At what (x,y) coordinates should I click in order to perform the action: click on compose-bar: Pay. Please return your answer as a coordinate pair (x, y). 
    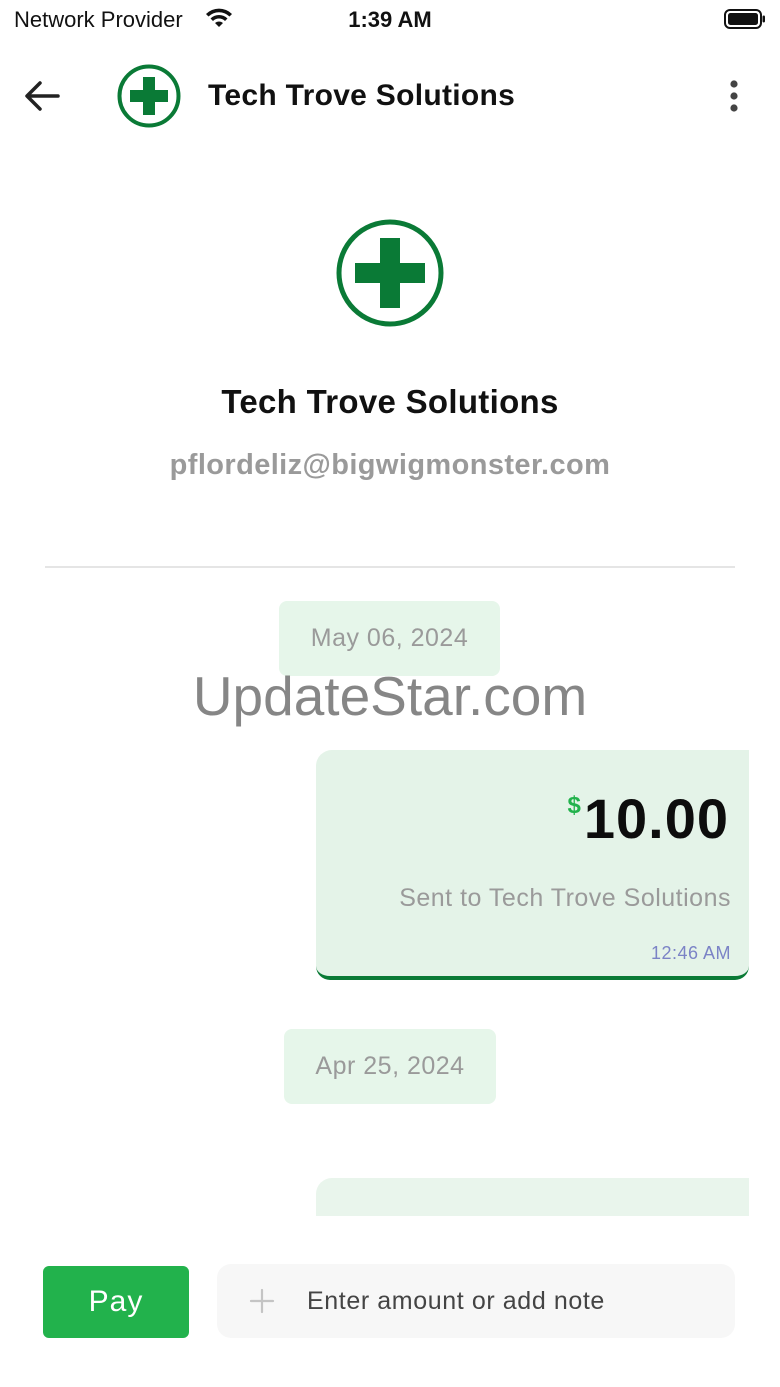
    Looking at the image, I should click on (390, 1301).